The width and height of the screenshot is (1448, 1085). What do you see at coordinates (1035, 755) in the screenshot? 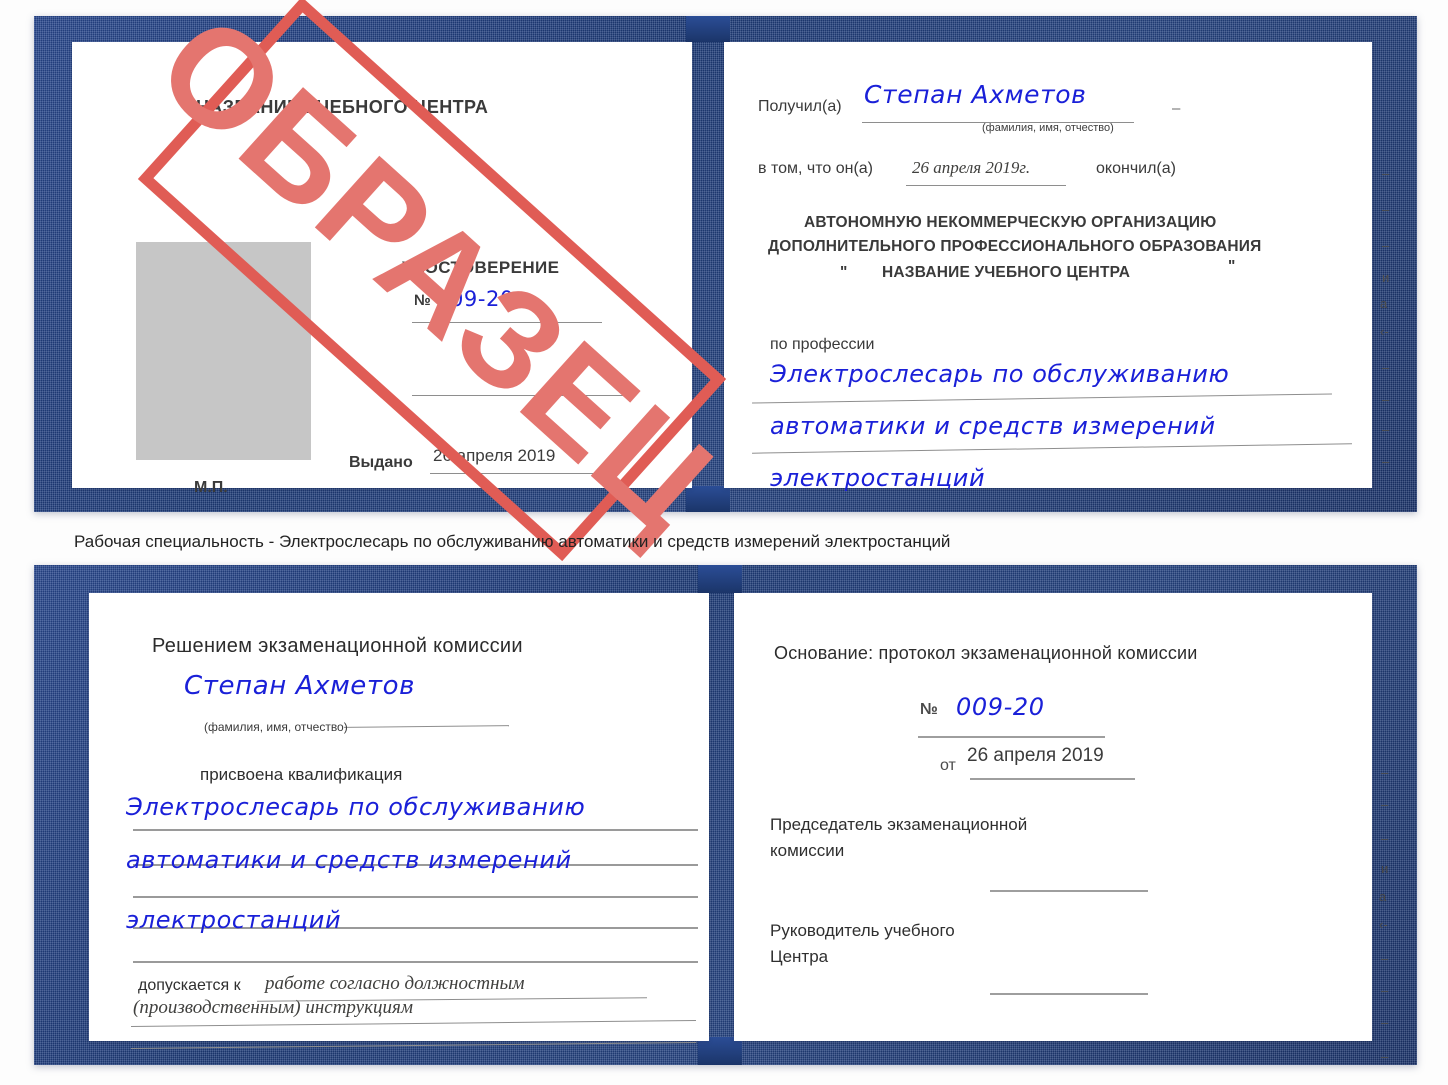
I see `protocol-date-value: 26 апреля 2019` at bounding box center [1035, 755].